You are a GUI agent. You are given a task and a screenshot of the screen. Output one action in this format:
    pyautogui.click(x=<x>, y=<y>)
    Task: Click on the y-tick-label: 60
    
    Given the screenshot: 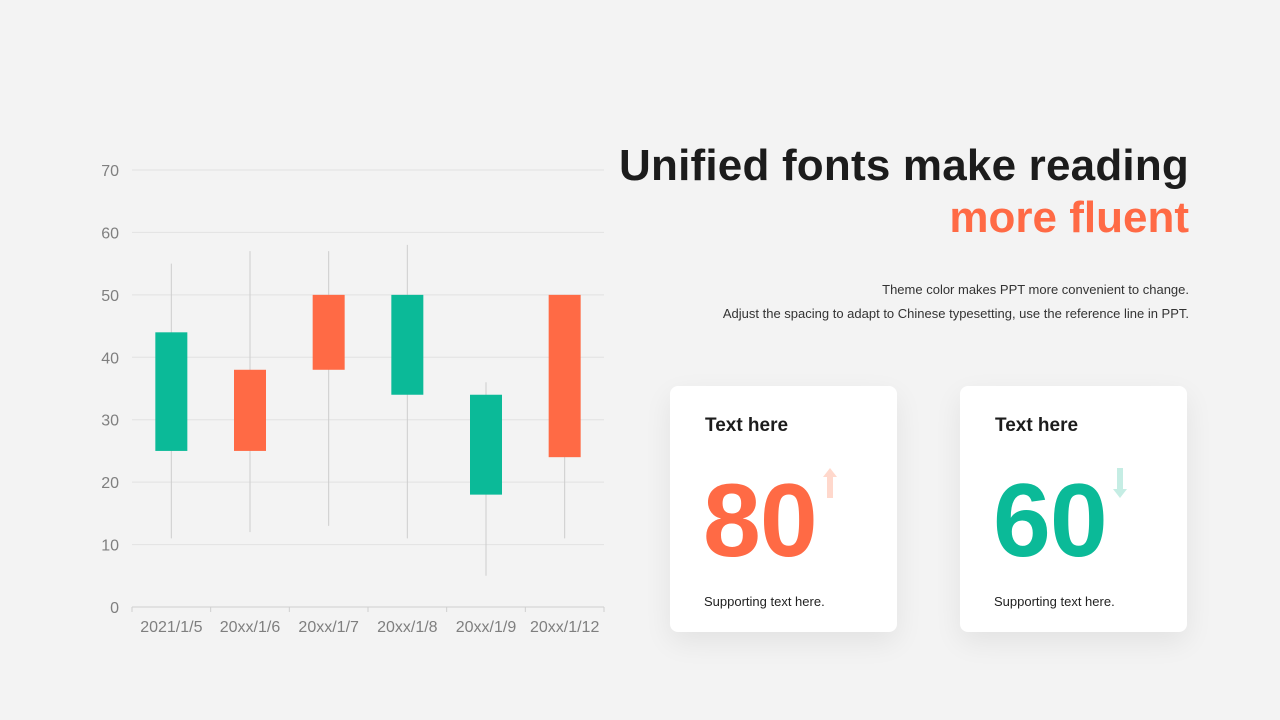 What is the action you would take?
    pyautogui.click(x=110, y=233)
    